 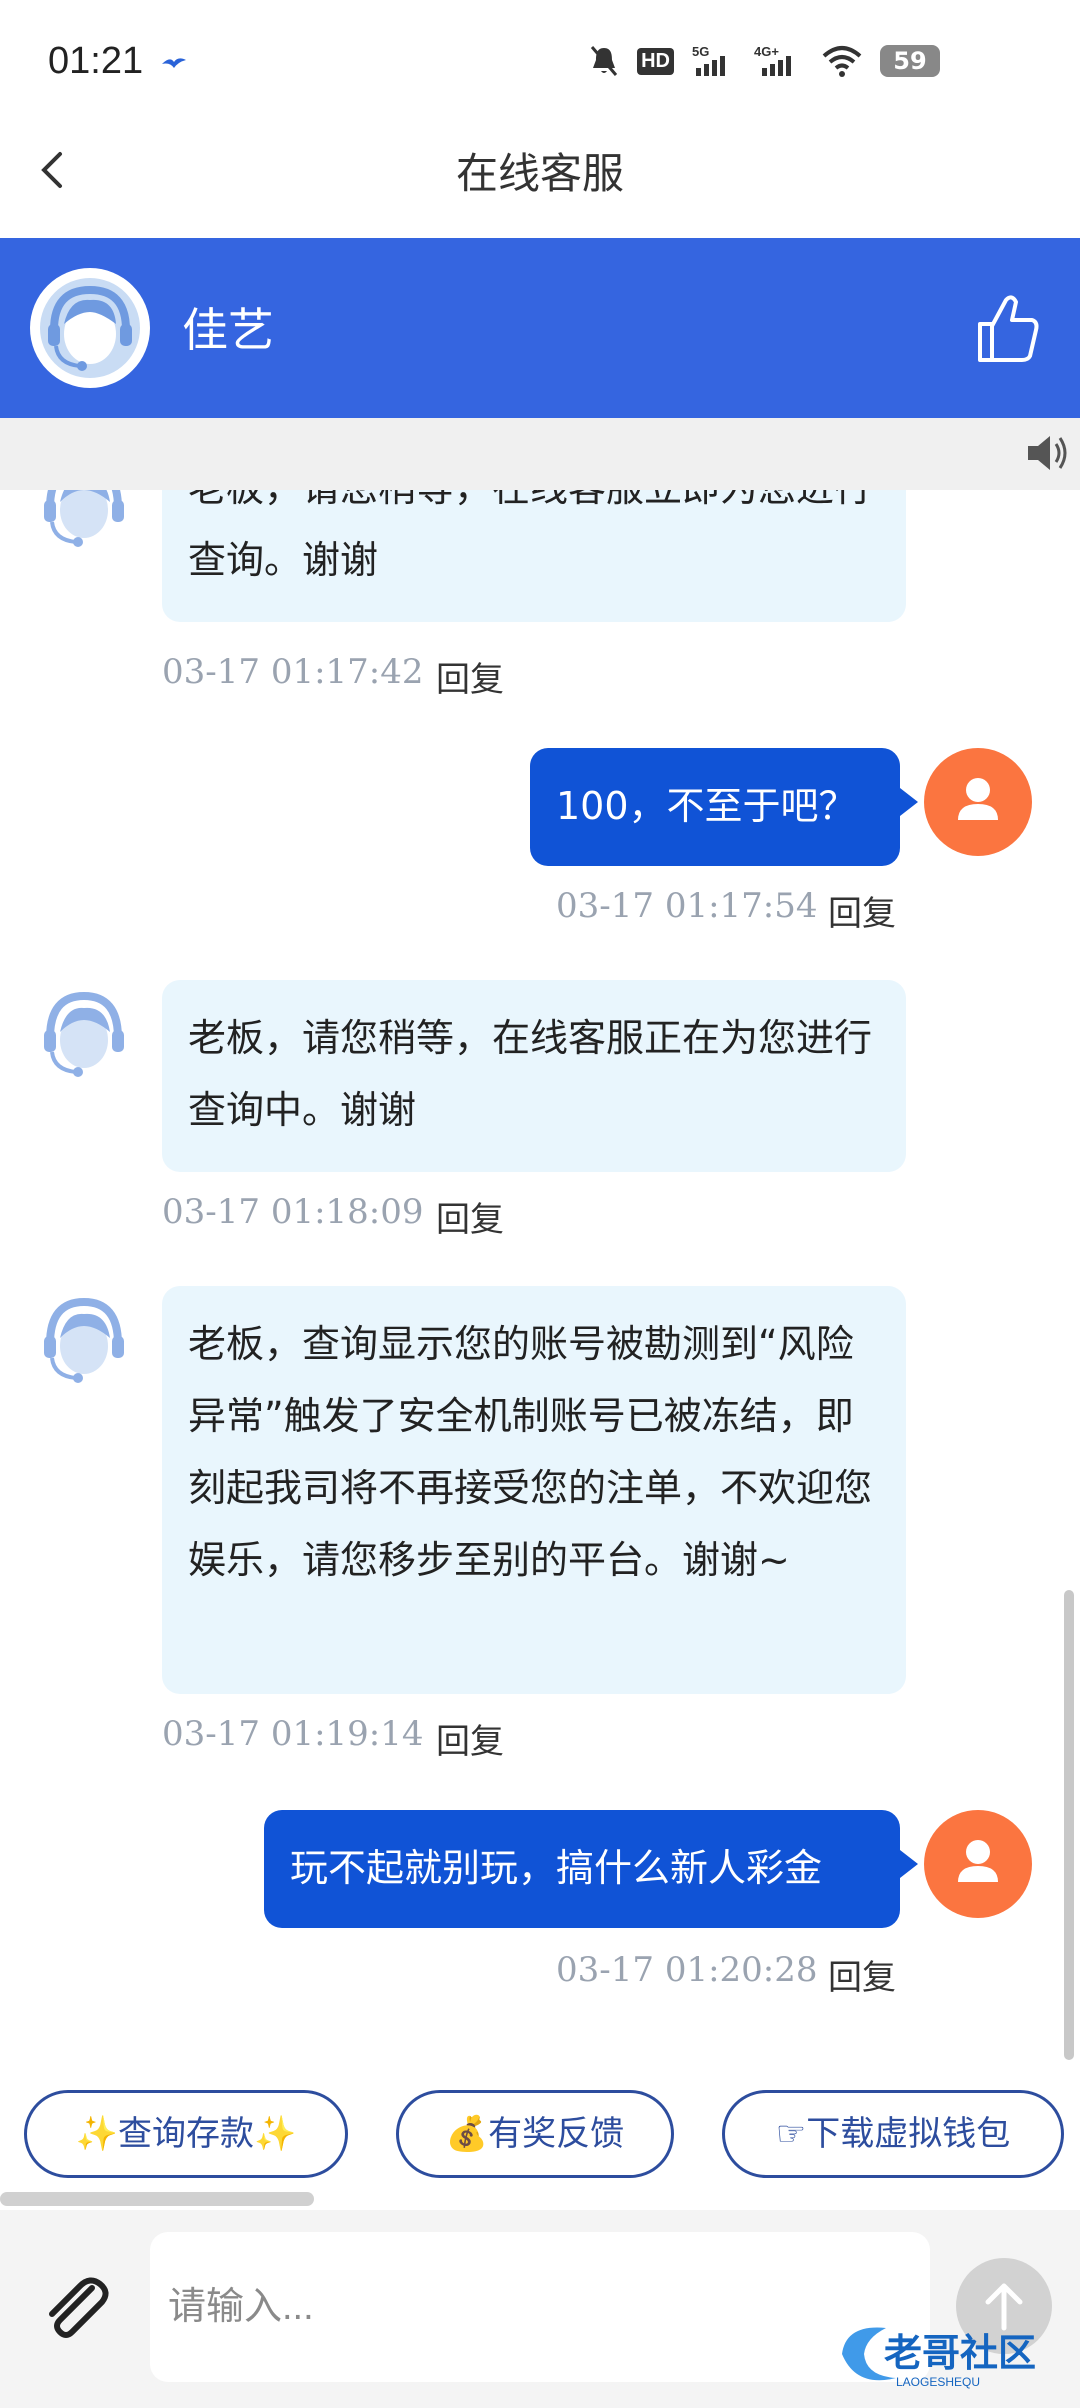 I want to click on agent-message-bubble: 老板，请您稍等，在线客服立即为您进行查询。谢谢, so click(x=534, y=556).